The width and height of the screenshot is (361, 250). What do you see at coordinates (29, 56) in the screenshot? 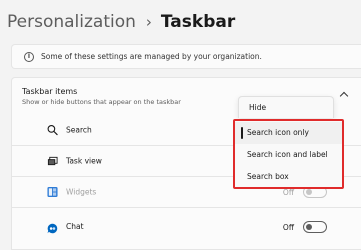
I see `info-icon: i` at bounding box center [29, 56].